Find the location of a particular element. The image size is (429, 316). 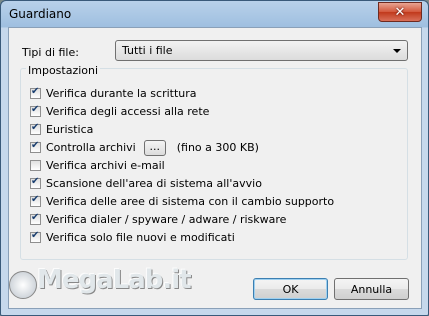

title-bar: Guardiano ✕ is located at coordinates (214, 14).